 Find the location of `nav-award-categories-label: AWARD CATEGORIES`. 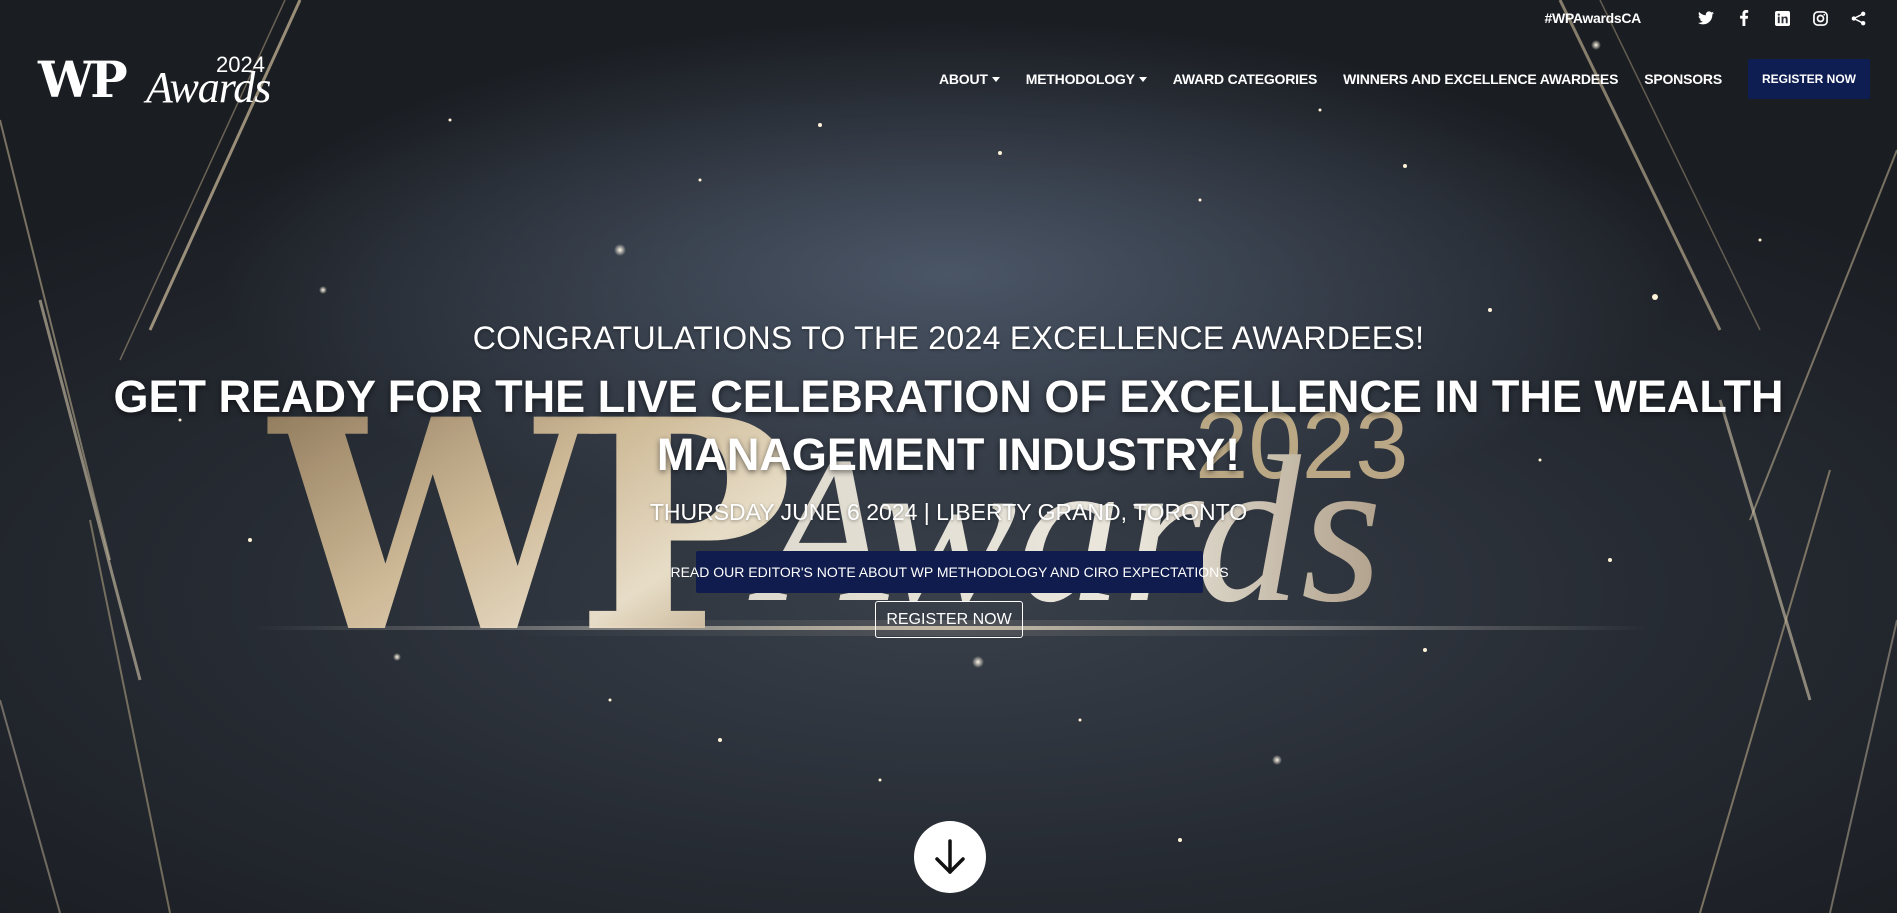

nav-award-categories-label: AWARD CATEGORIES is located at coordinates (1245, 79).